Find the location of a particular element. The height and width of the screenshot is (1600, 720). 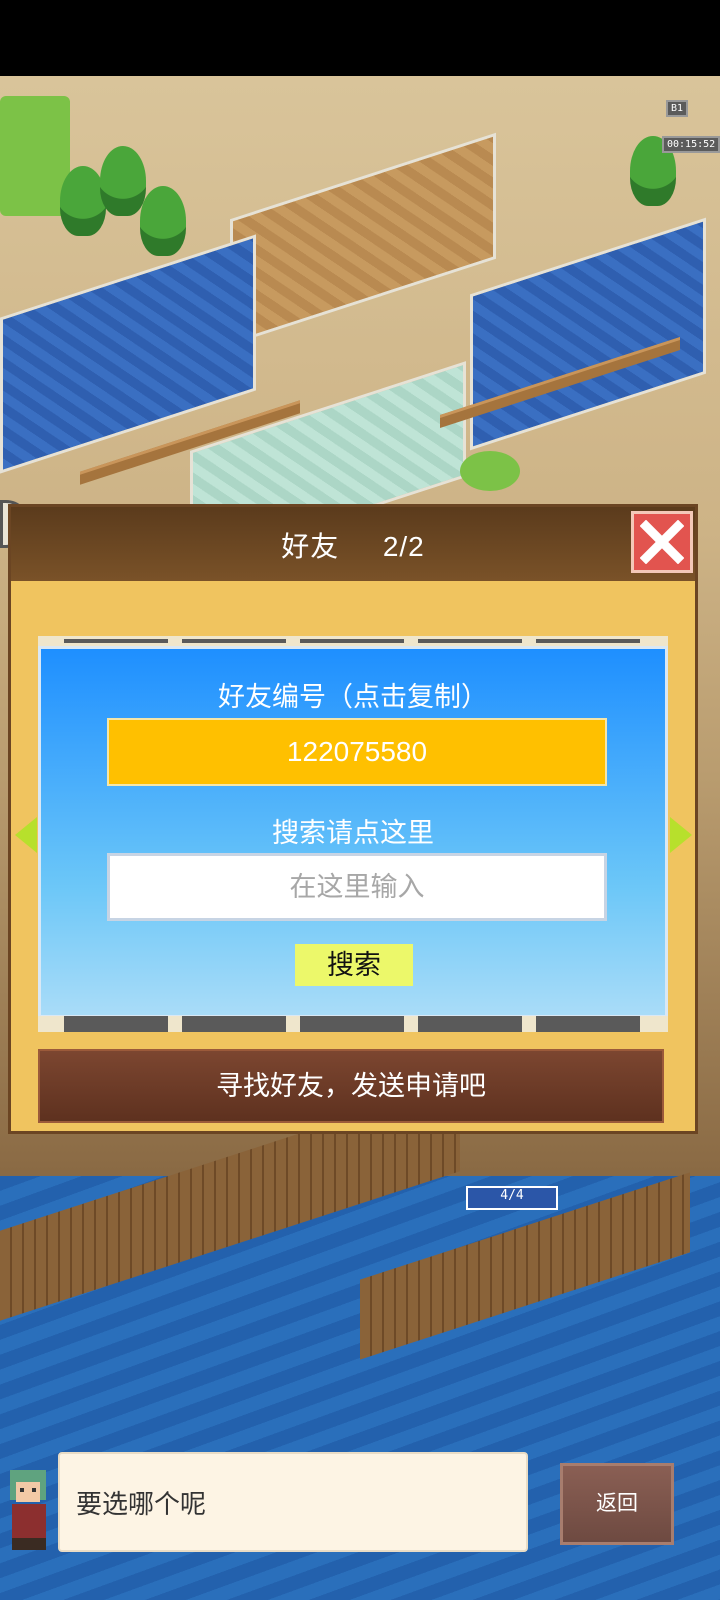

tab-strip-bottom is located at coordinates (353, 1024).